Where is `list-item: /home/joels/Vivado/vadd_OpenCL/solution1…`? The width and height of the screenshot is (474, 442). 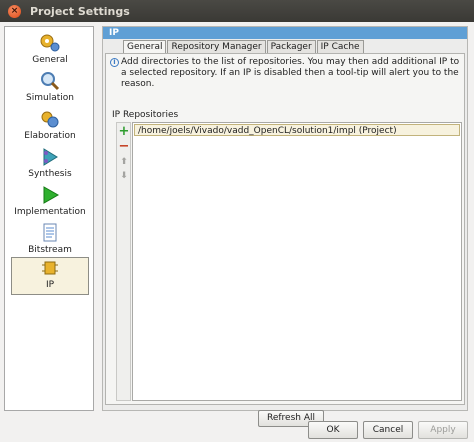 list-item: /home/joels/Vivado/vadd_OpenCL/solution1… is located at coordinates (297, 130).